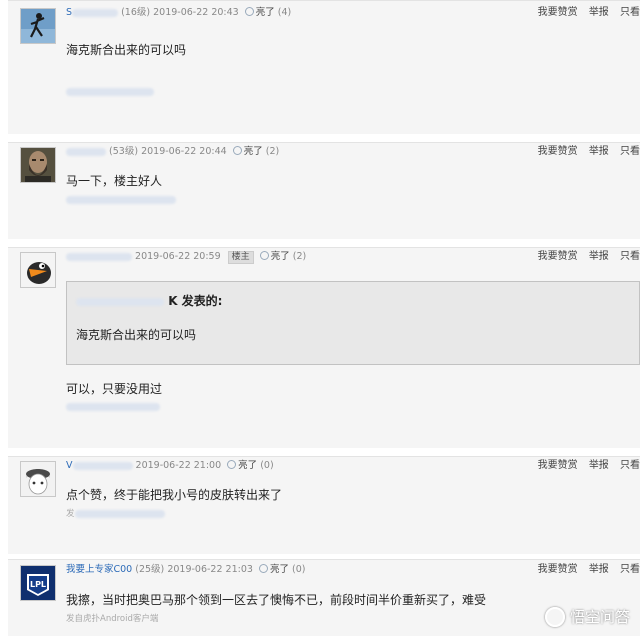 Image resolution: width=640 pixels, height=636 pixels. What do you see at coordinates (184, 151) in the screenshot?
I see `post-timestamp: 2019-06-22 20:44` at bounding box center [184, 151].